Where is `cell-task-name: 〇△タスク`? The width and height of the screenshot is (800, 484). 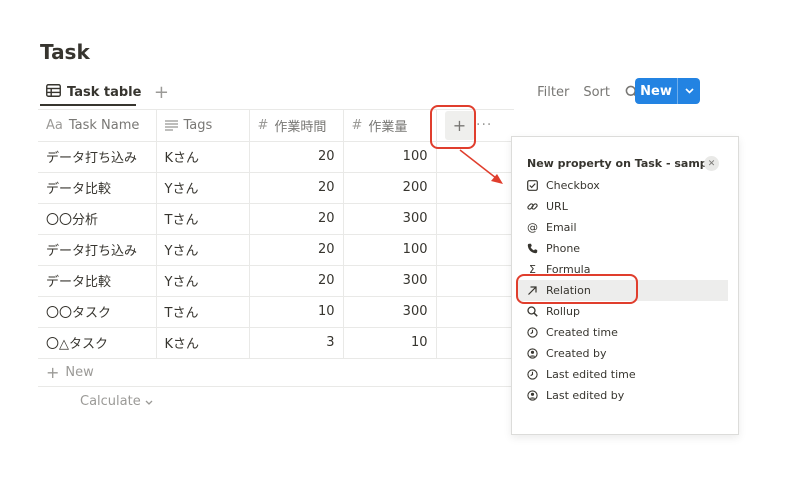
cell-task-name: 〇△タスク is located at coordinates (97, 343).